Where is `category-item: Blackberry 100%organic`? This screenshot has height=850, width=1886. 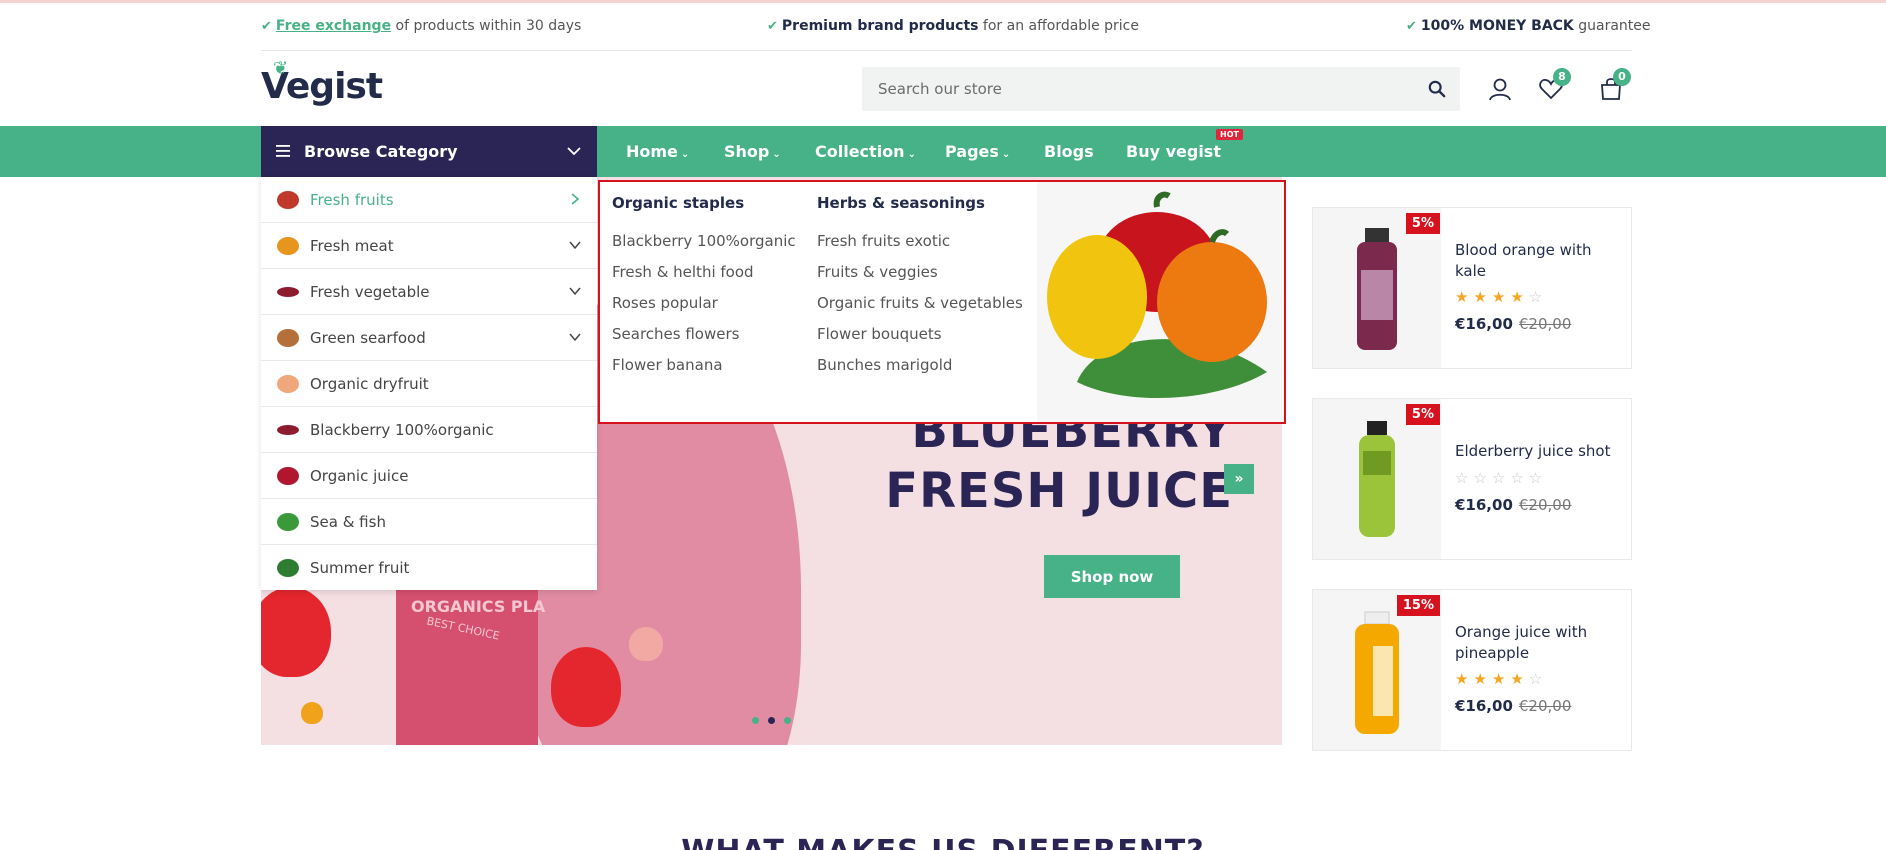
category-item: Blackberry 100%organic is located at coordinates (429, 430).